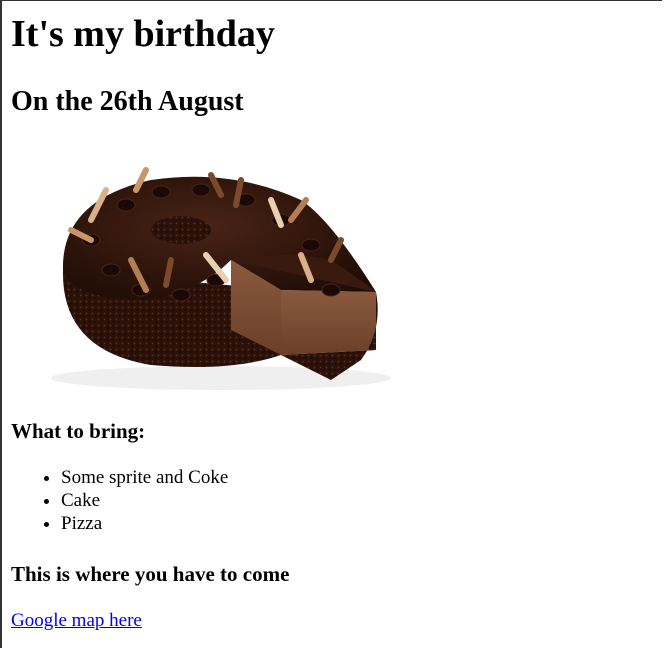 The image size is (664, 648). Describe the element at coordinates (144, 523) in the screenshot. I see `list-item: Pizza` at that location.